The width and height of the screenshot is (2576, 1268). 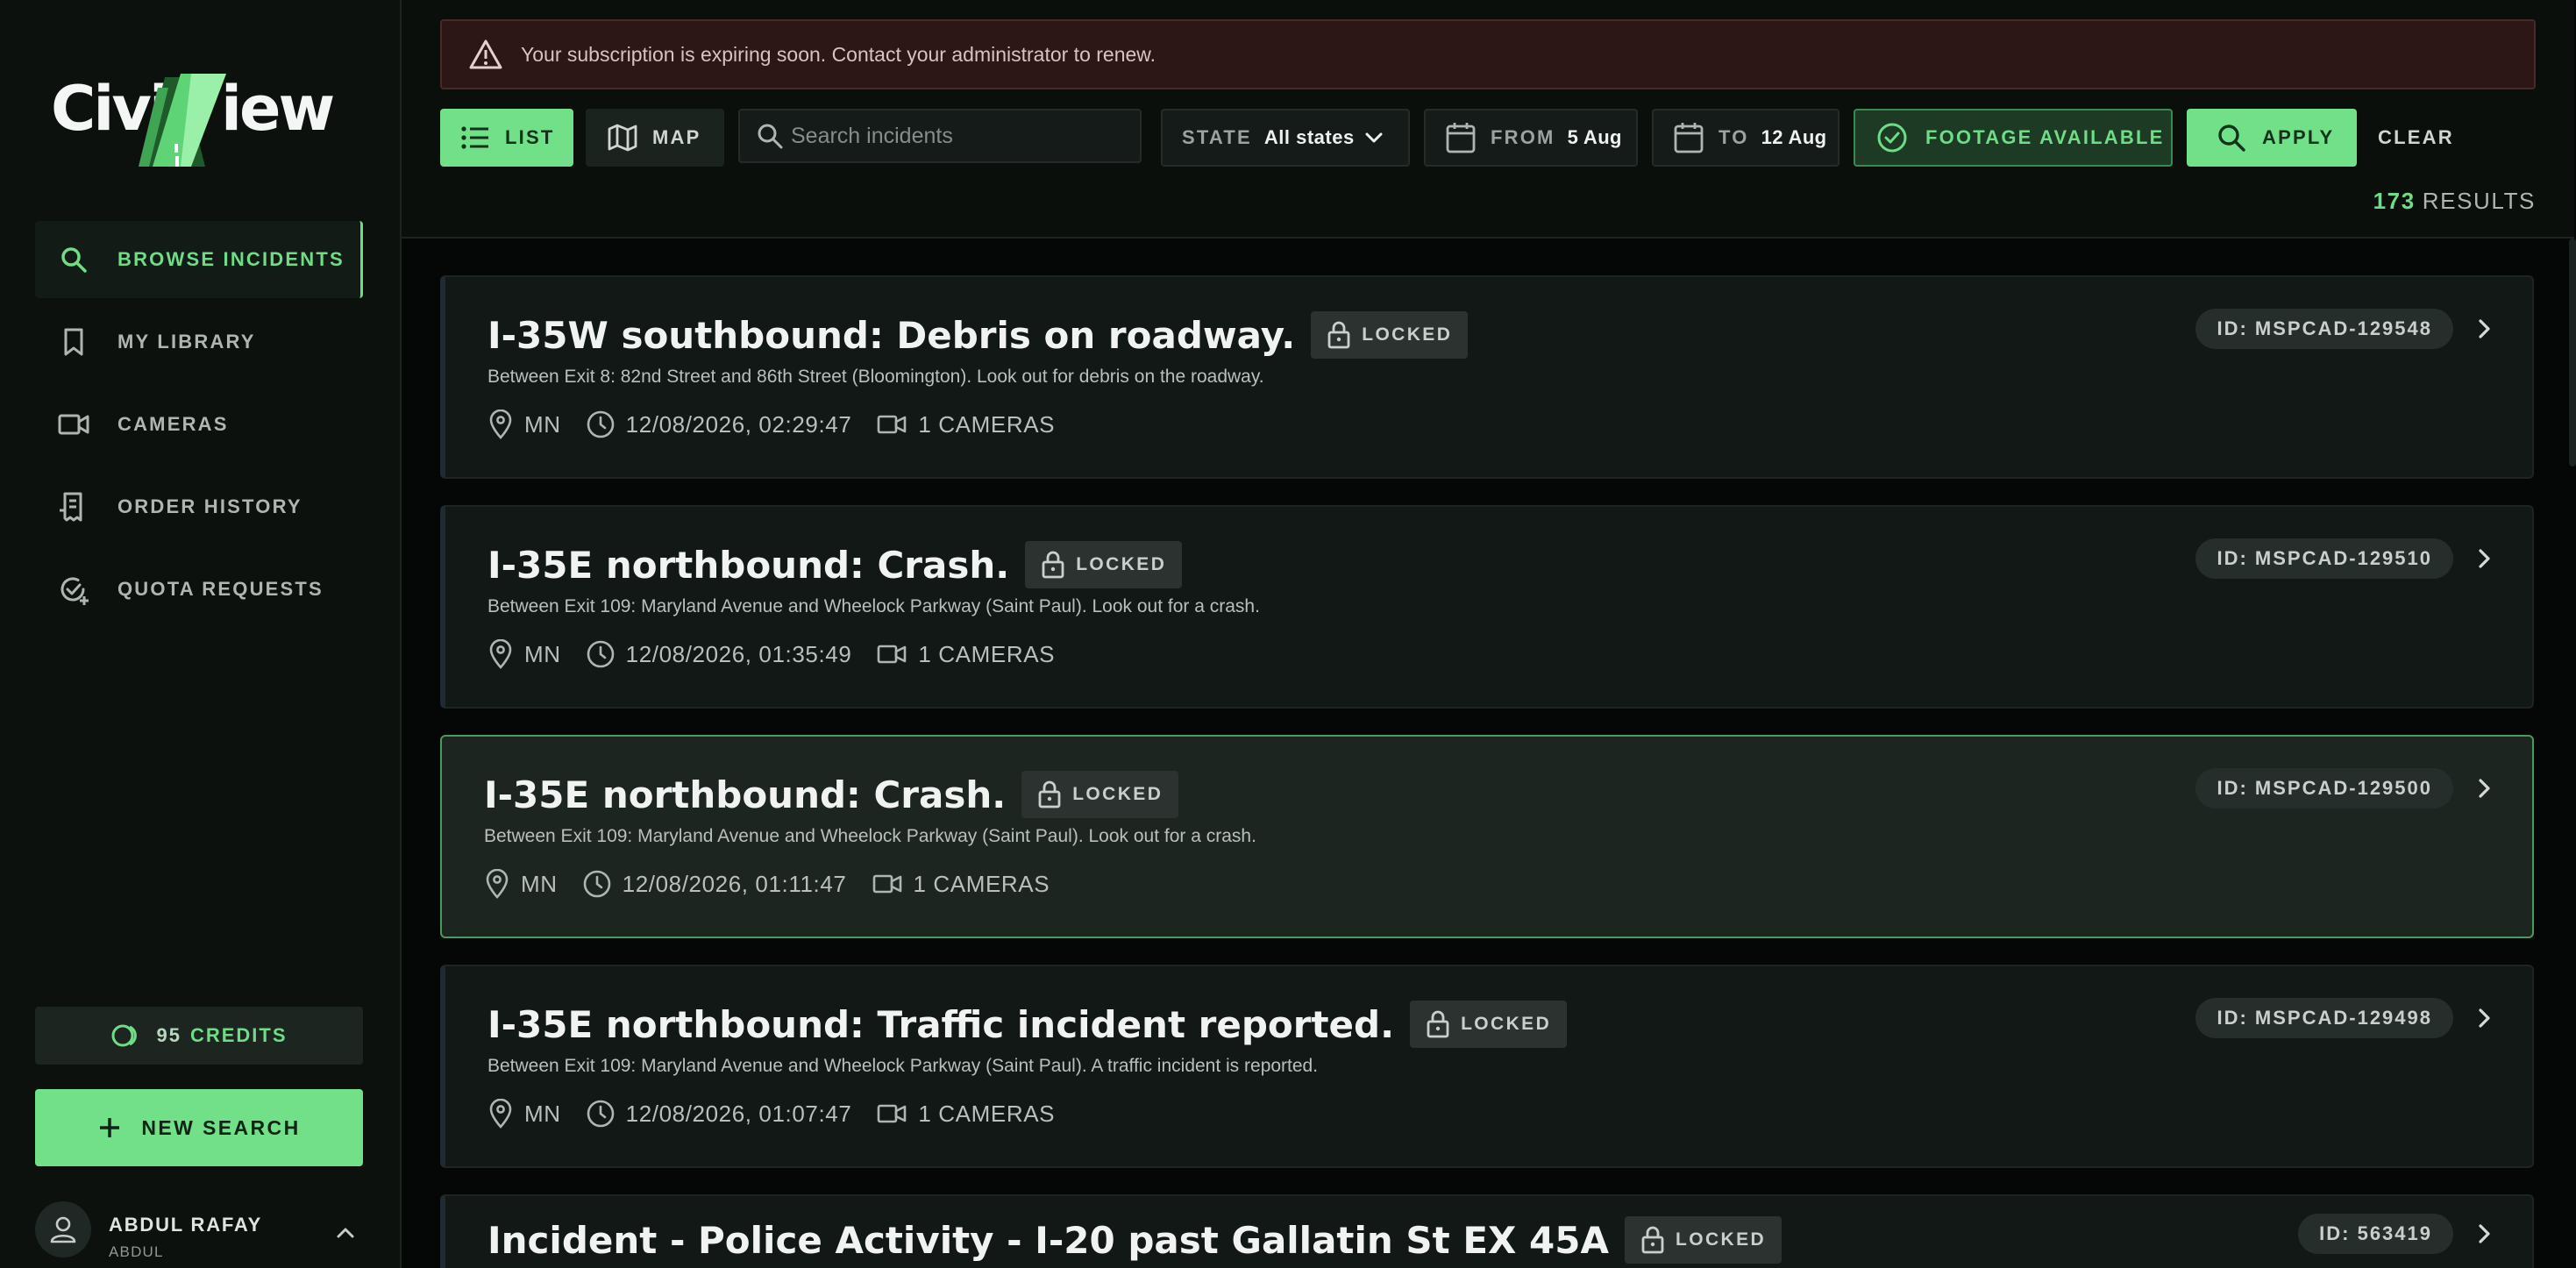 What do you see at coordinates (345, 1233) in the screenshot?
I see `chevron-up-icon` at bounding box center [345, 1233].